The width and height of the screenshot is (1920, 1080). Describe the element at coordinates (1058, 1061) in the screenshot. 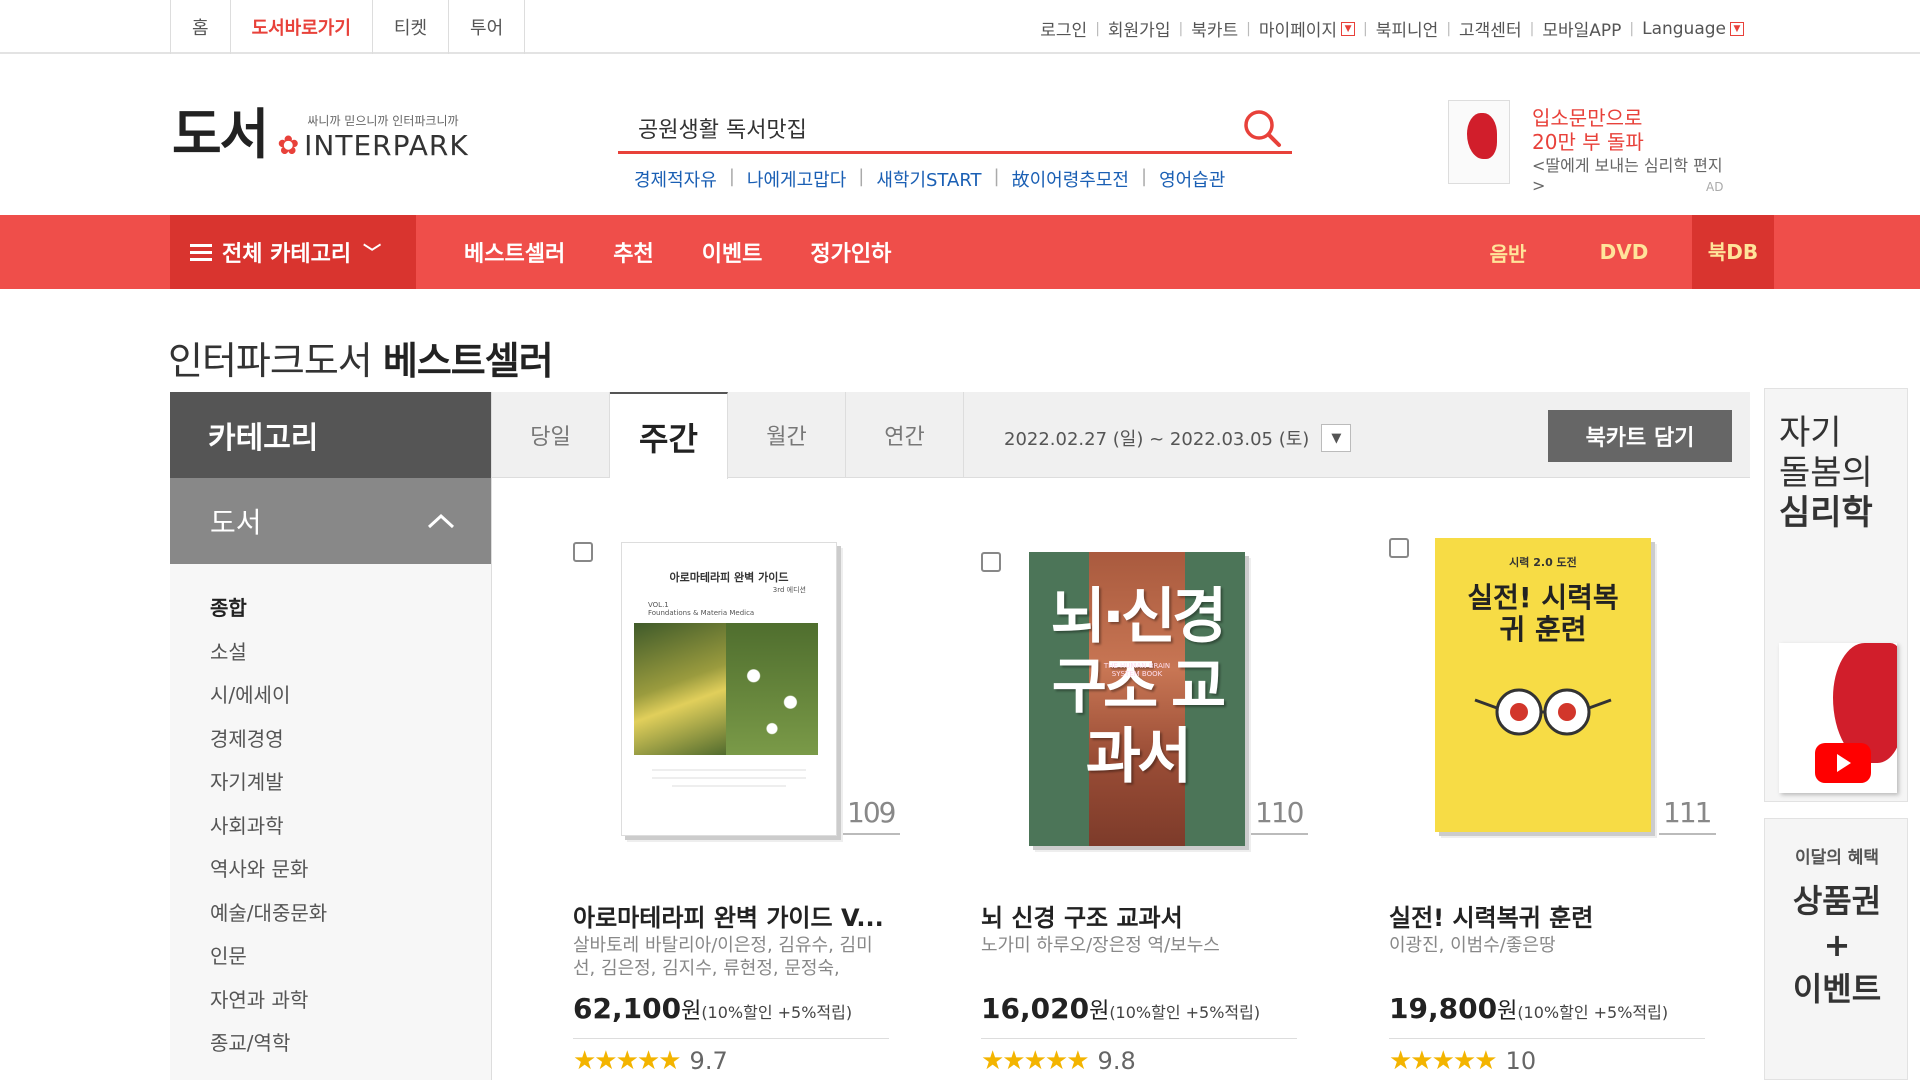

I see `product-rating: ★★★★★ 9.8` at that location.